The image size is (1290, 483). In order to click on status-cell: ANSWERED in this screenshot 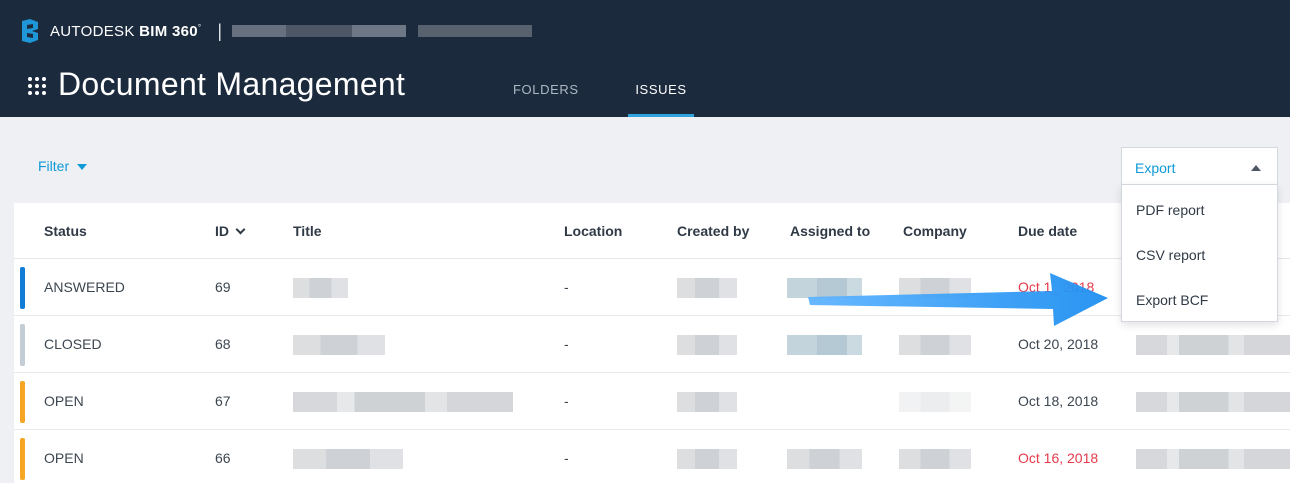, I will do `click(84, 287)`.